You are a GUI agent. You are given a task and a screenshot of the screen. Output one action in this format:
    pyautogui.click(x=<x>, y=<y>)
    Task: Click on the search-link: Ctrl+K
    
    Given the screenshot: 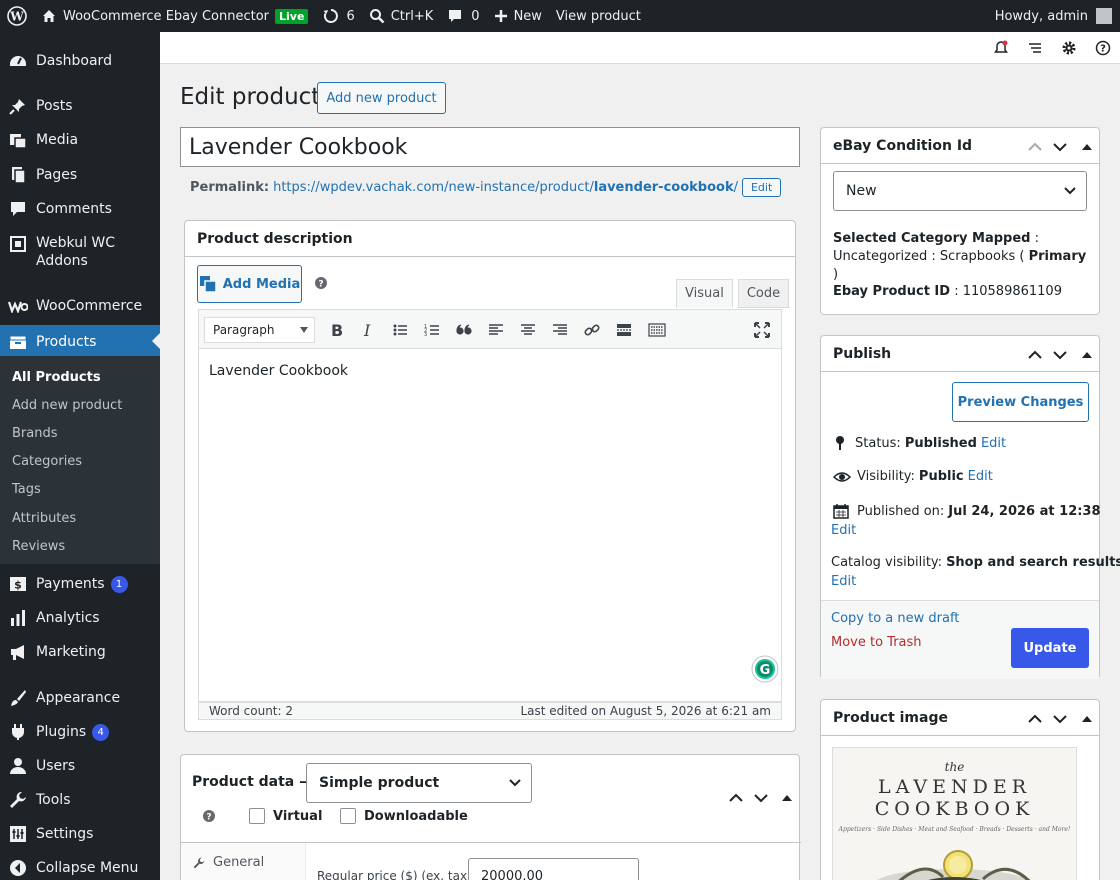 What is the action you would take?
    pyautogui.click(x=401, y=16)
    